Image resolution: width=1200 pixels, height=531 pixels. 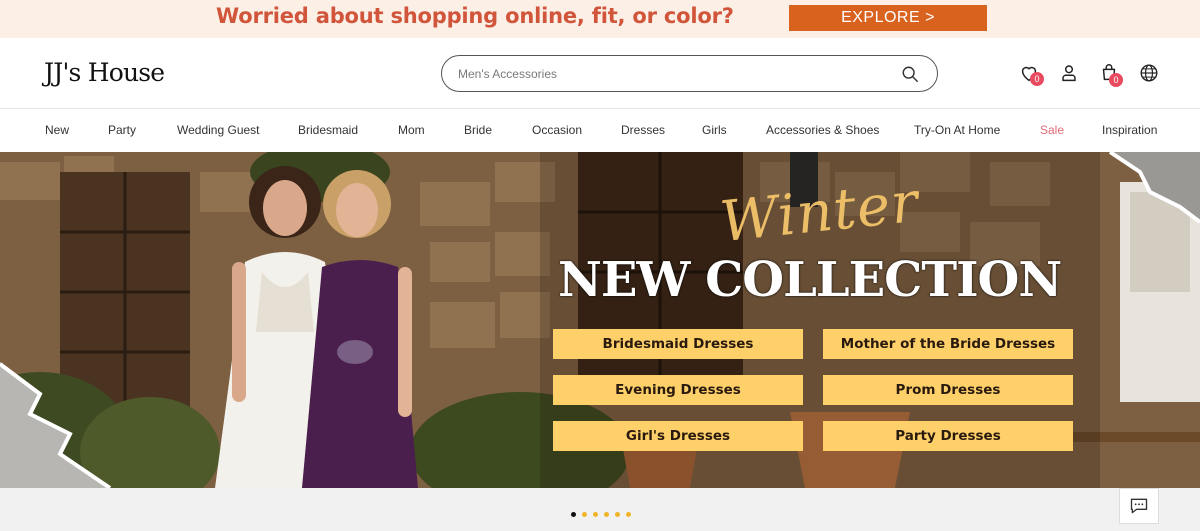 I want to click on globe-icon, so click(x=1149, y=73).